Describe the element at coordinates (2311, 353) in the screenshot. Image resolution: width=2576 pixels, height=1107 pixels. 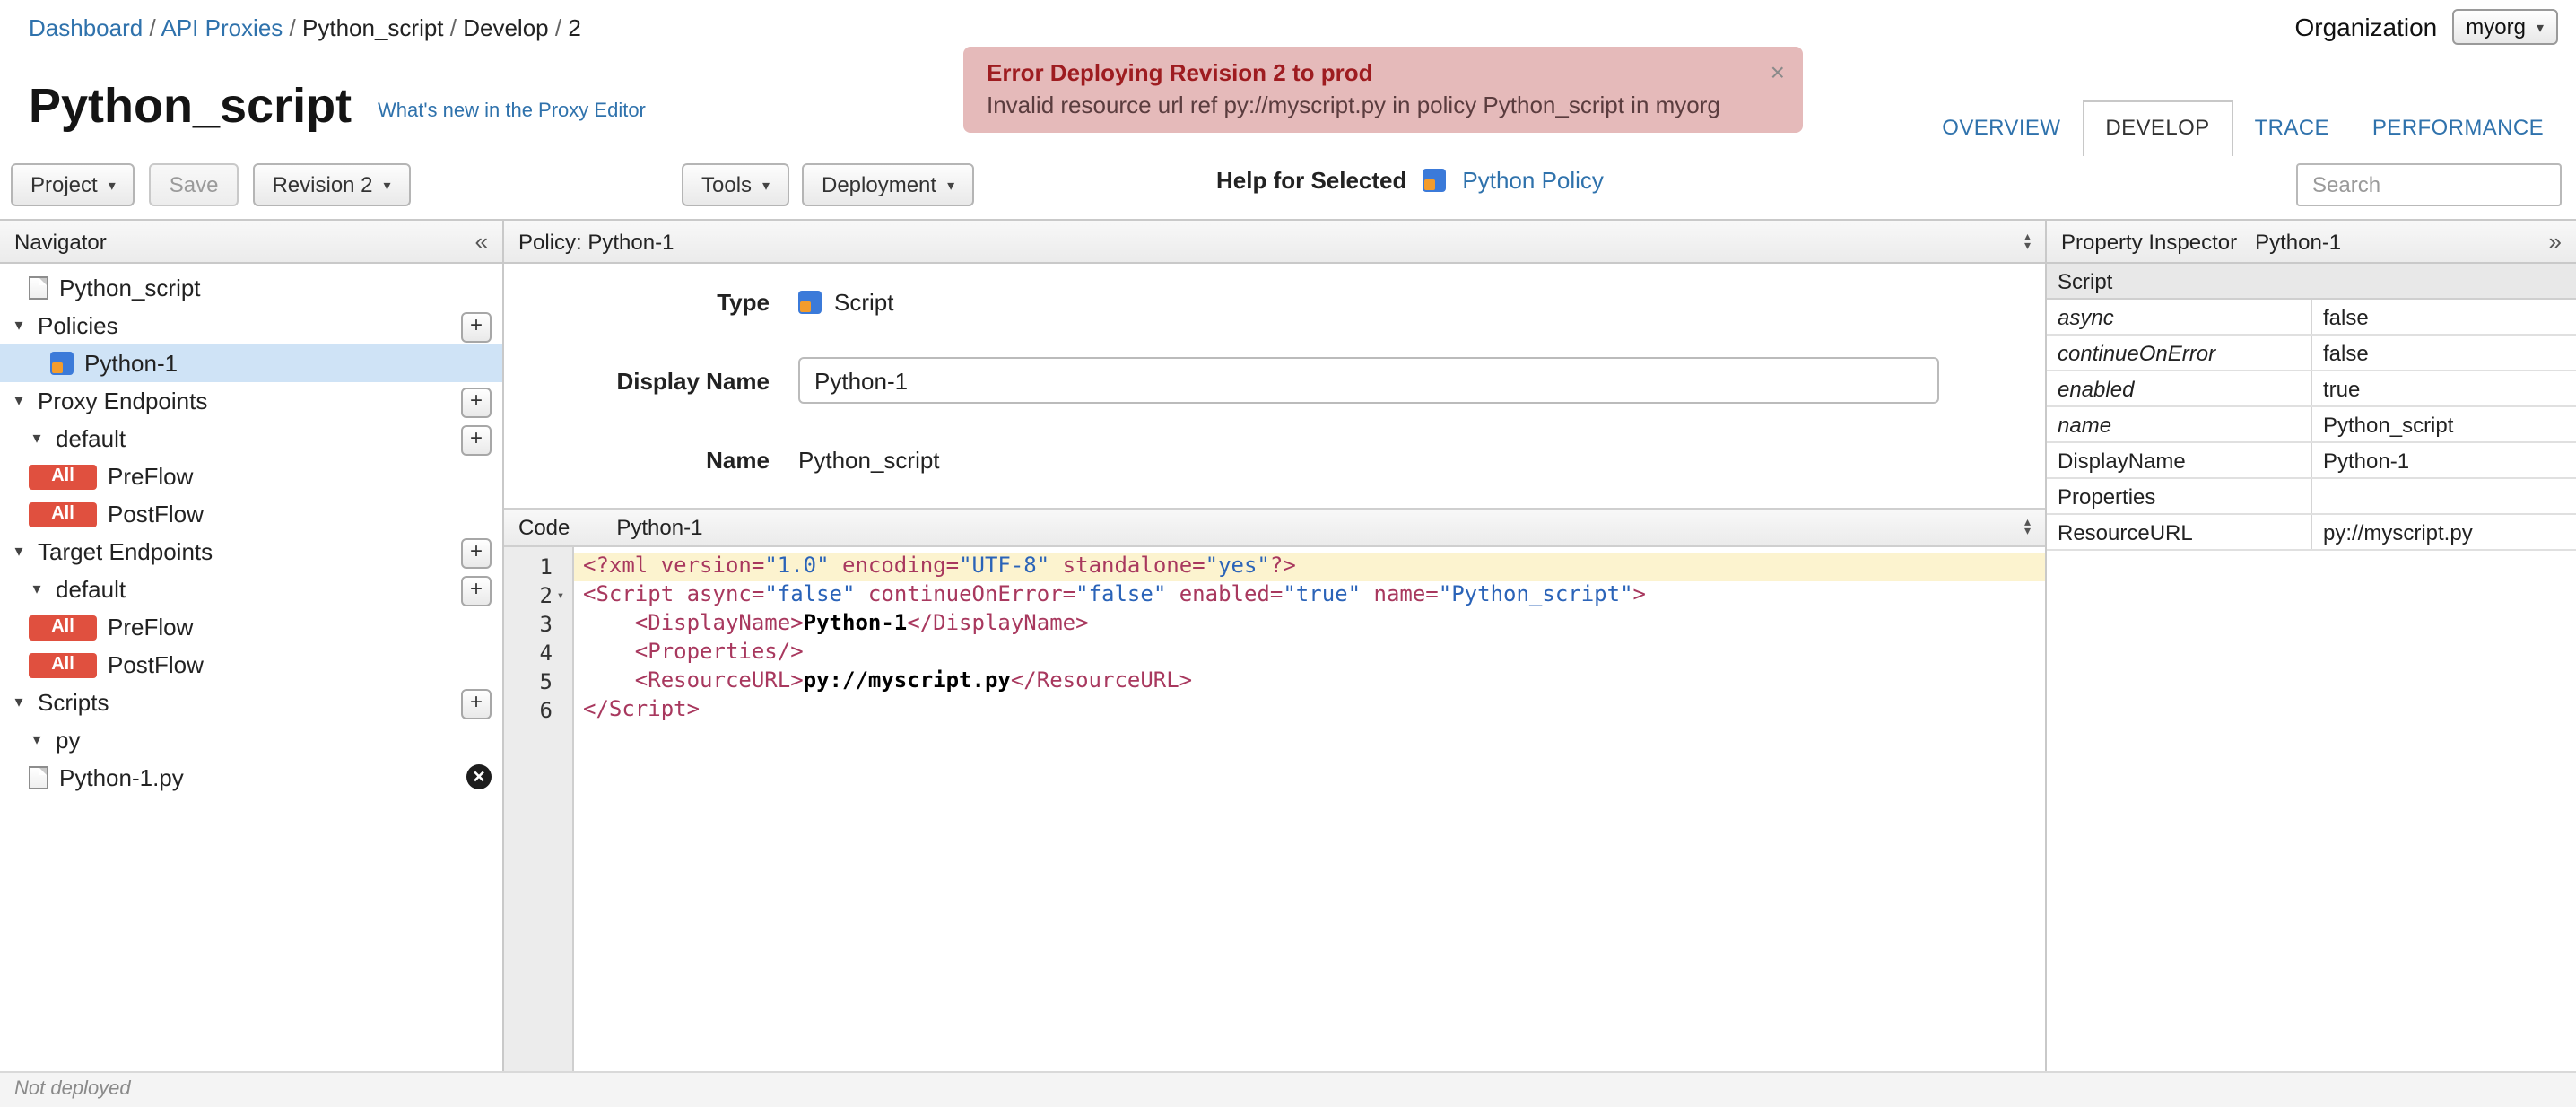
I see `property-row-continueonerror: continueOnError false` at that location.